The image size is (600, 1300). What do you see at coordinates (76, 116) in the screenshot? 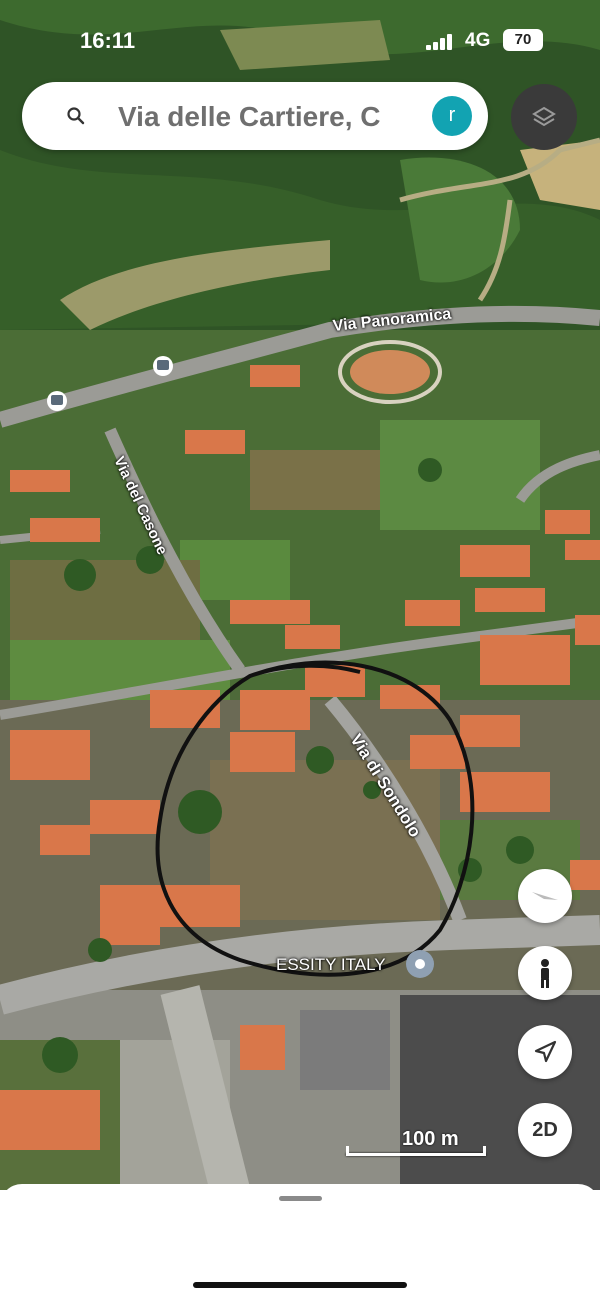
I see `search-icon` at bounding box center [76, 116].